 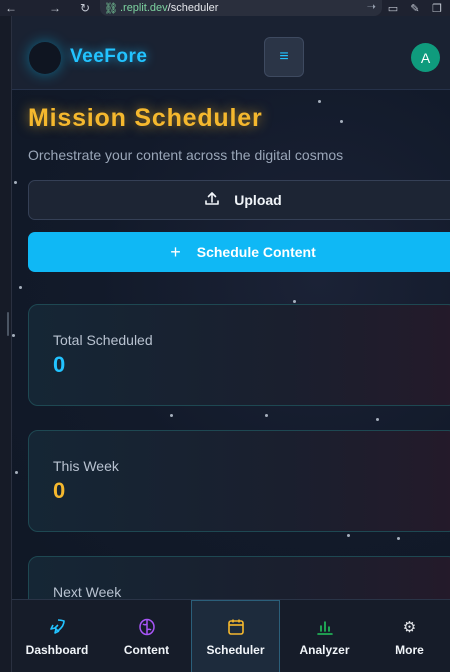 What do you see at coordinates (239, 355) in the screenshot?
I see `stat-card-total-scheduled: Total Scheduled 0` at bounding box center [239, 355].